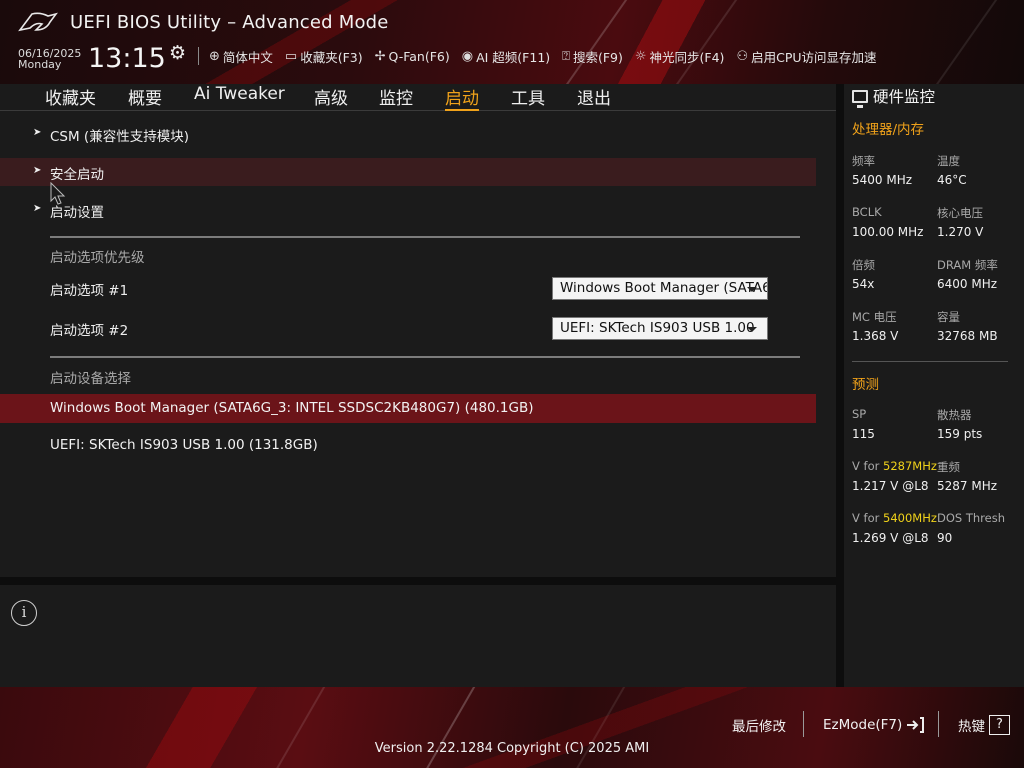 The image size is (1024, 768). What do you see at coordinates (412, 56) in the screenshot?
I see `qfan-button: ✢ Q-Fan(F6)` at bounding box center [412, 56].